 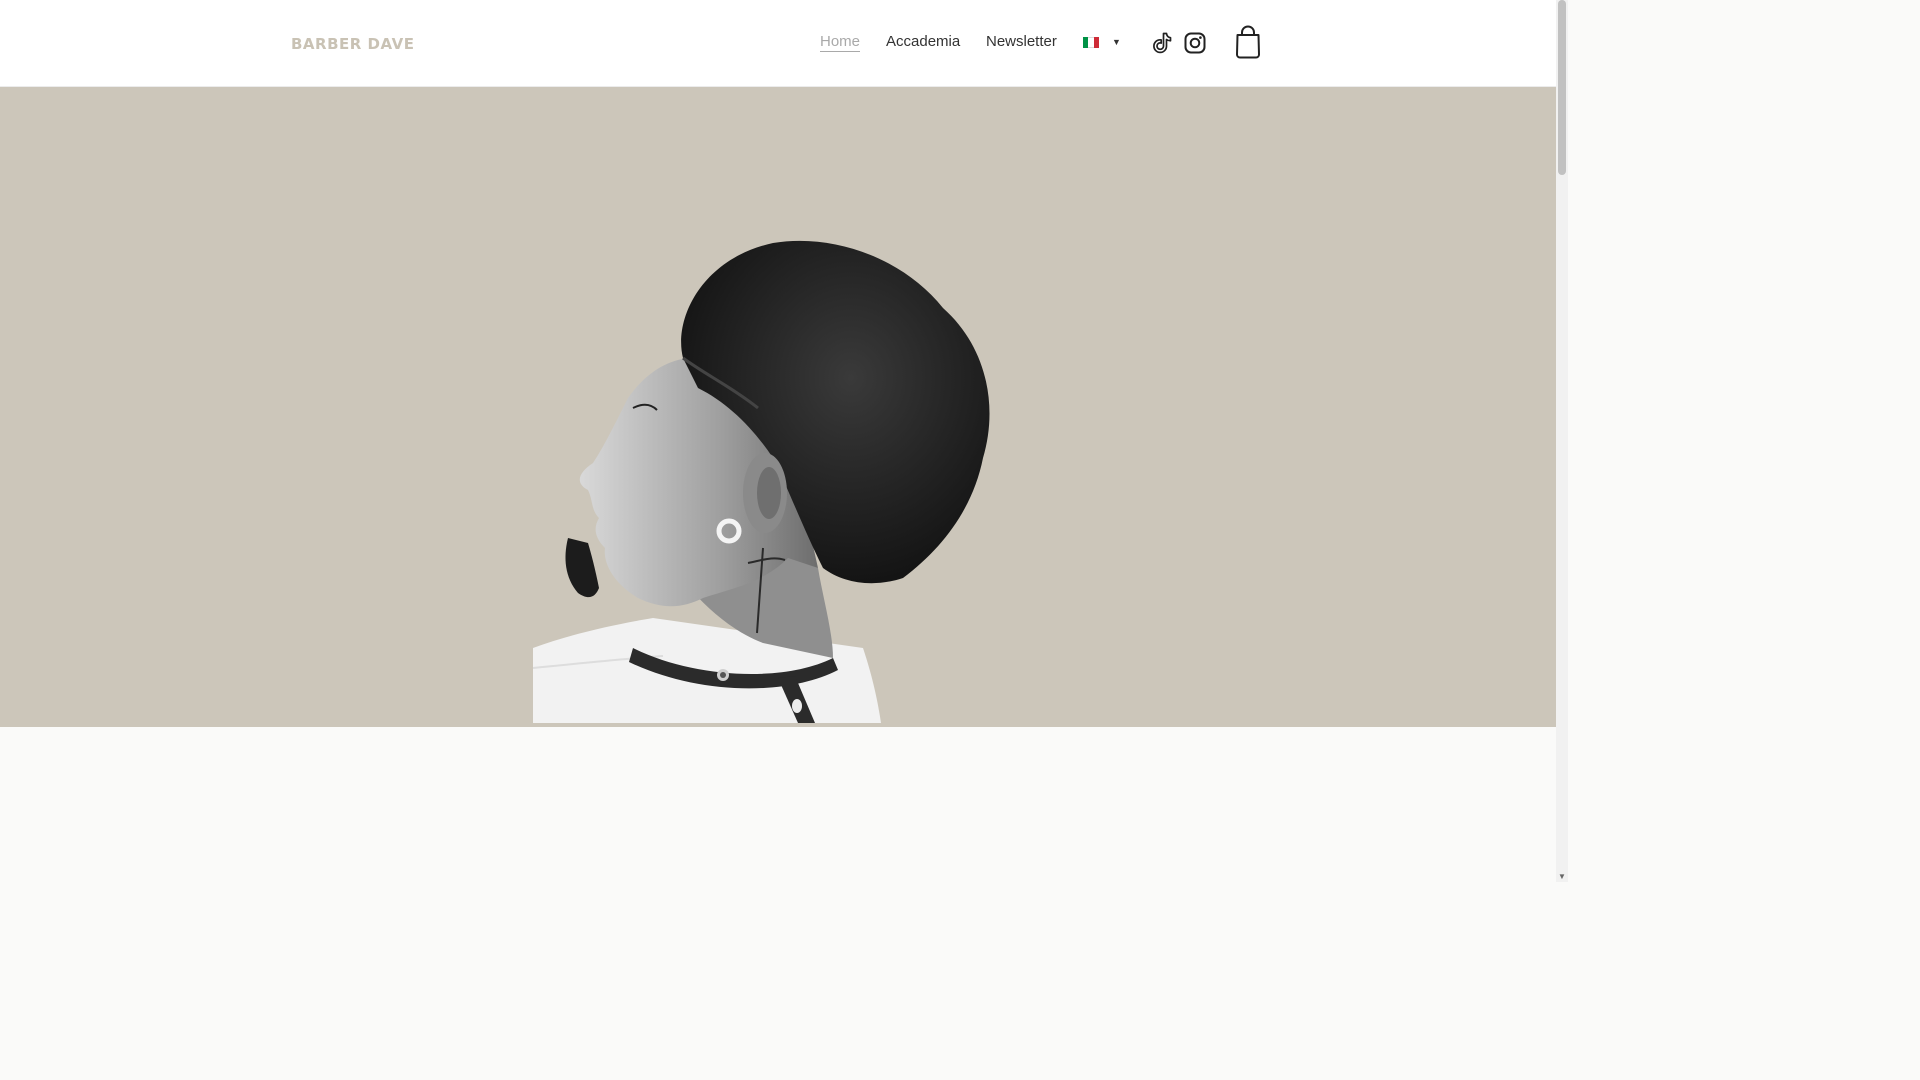 What do you see at coordinates (1091, 42) in the screenshot?
I see `italy-flag-icon` at bounding box center [1091, 42].